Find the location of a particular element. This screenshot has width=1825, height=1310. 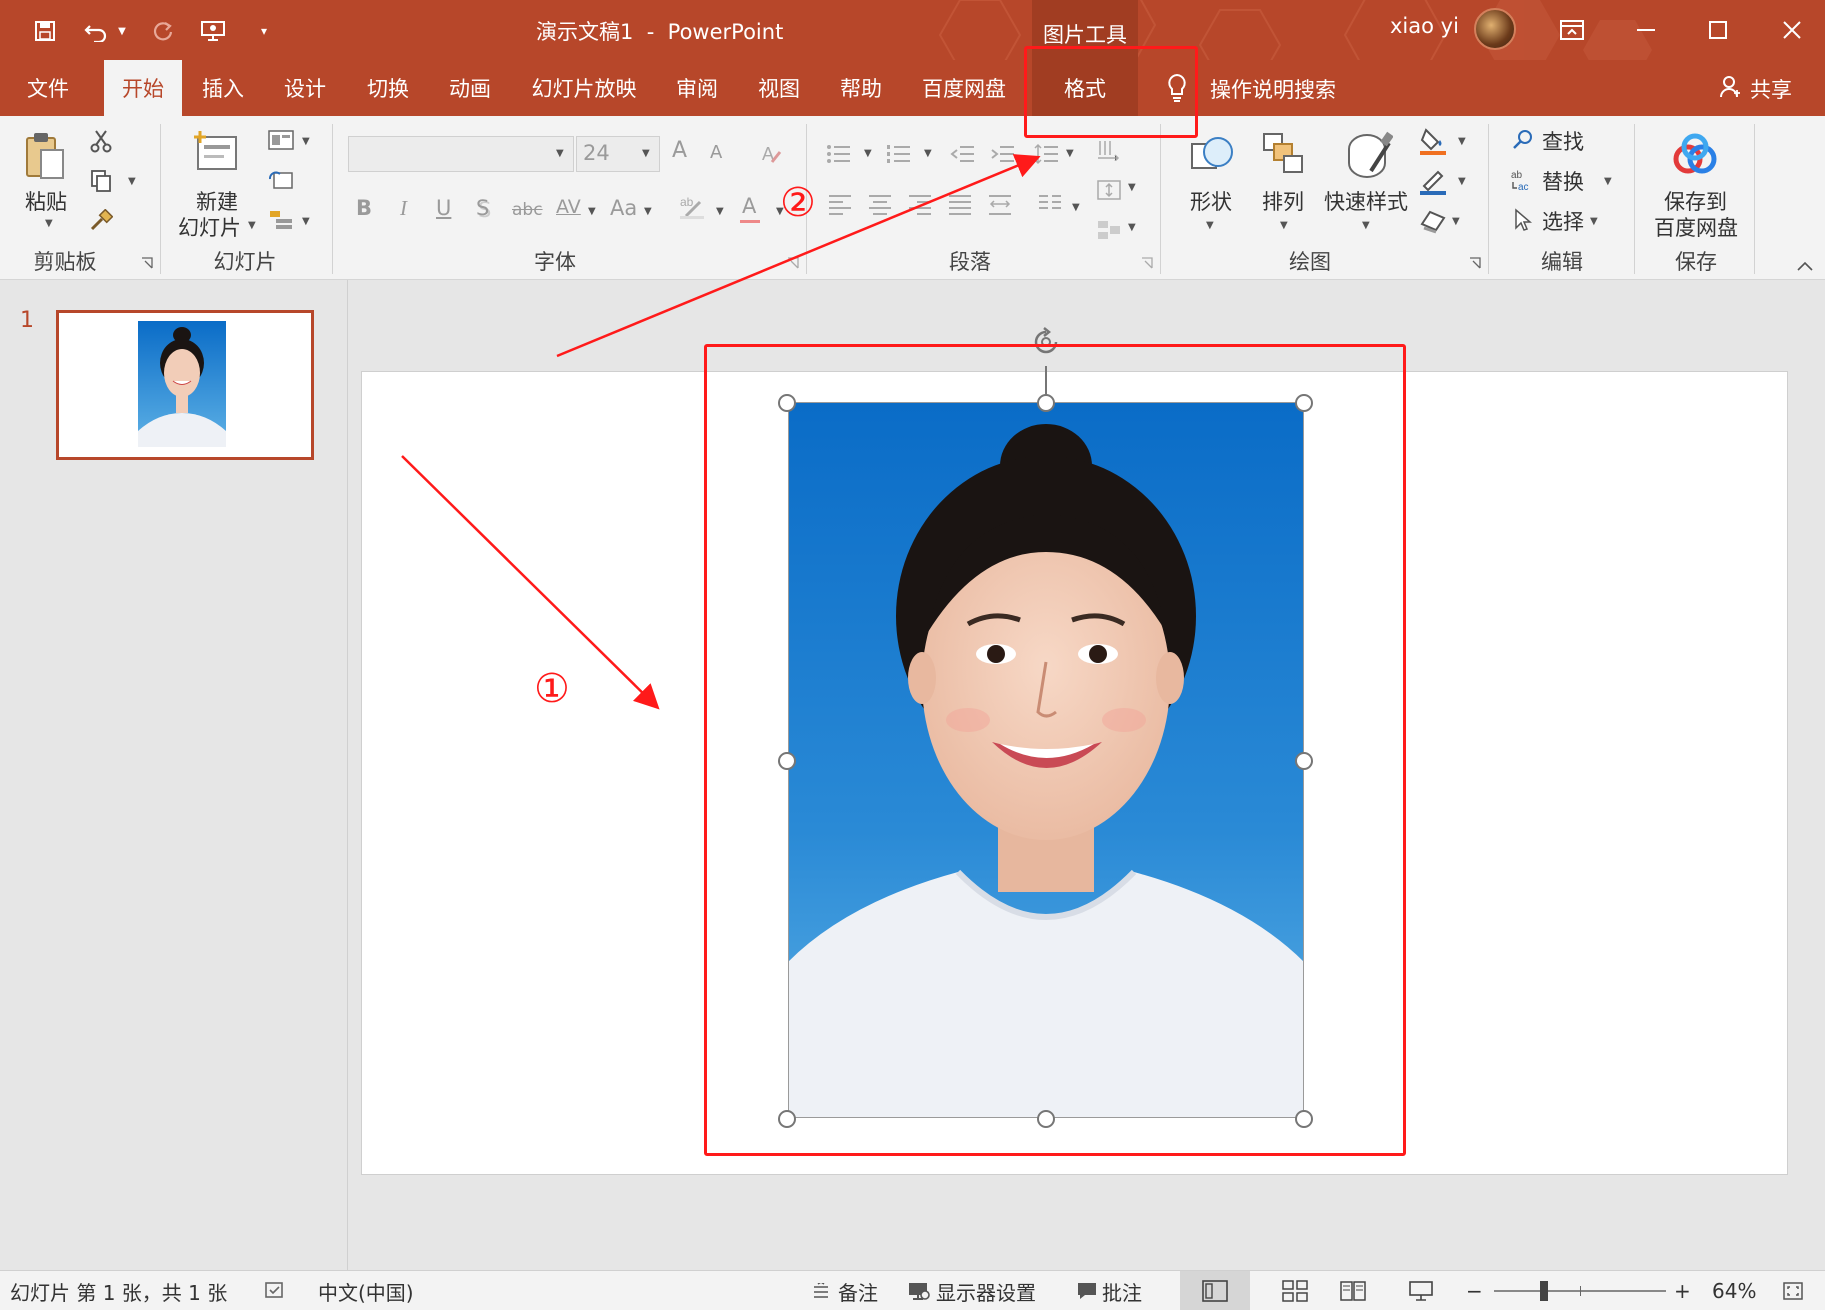

shape-effects-icon is located at coordinates (1433, 221).